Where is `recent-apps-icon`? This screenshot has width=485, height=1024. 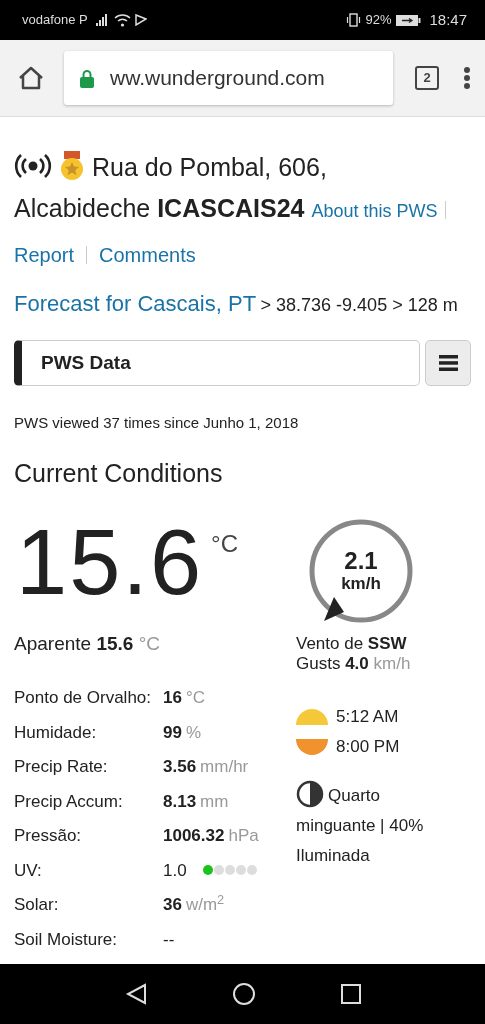 recent-apps-icon is located at coordinates (350, 994).